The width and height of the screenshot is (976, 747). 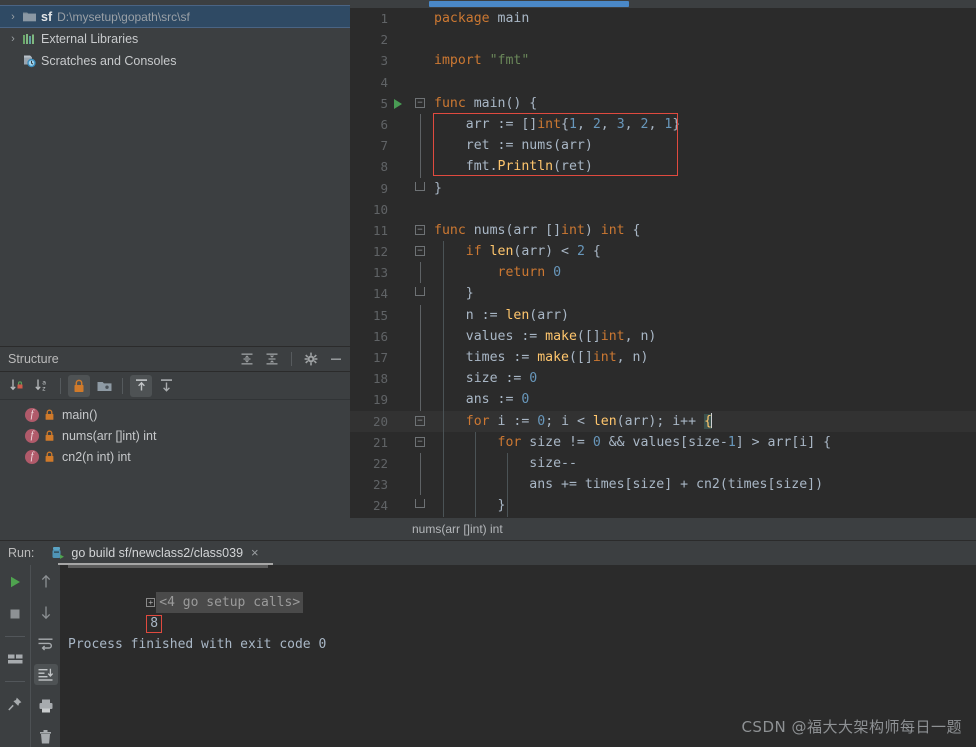 What do you see at coordinates (42, 386) in the screenshot?
I see `sort-alphabetically-icon: a z` at bounding box center [42, 386].